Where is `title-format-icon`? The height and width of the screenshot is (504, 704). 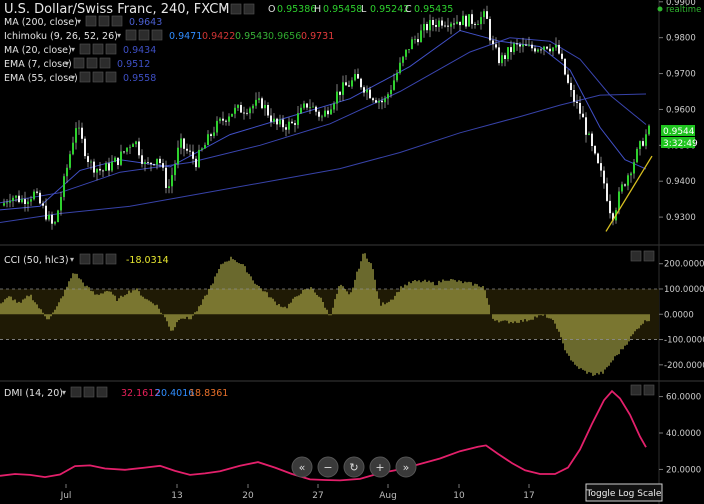 title-format-icon is located at coordinates (249, 9).